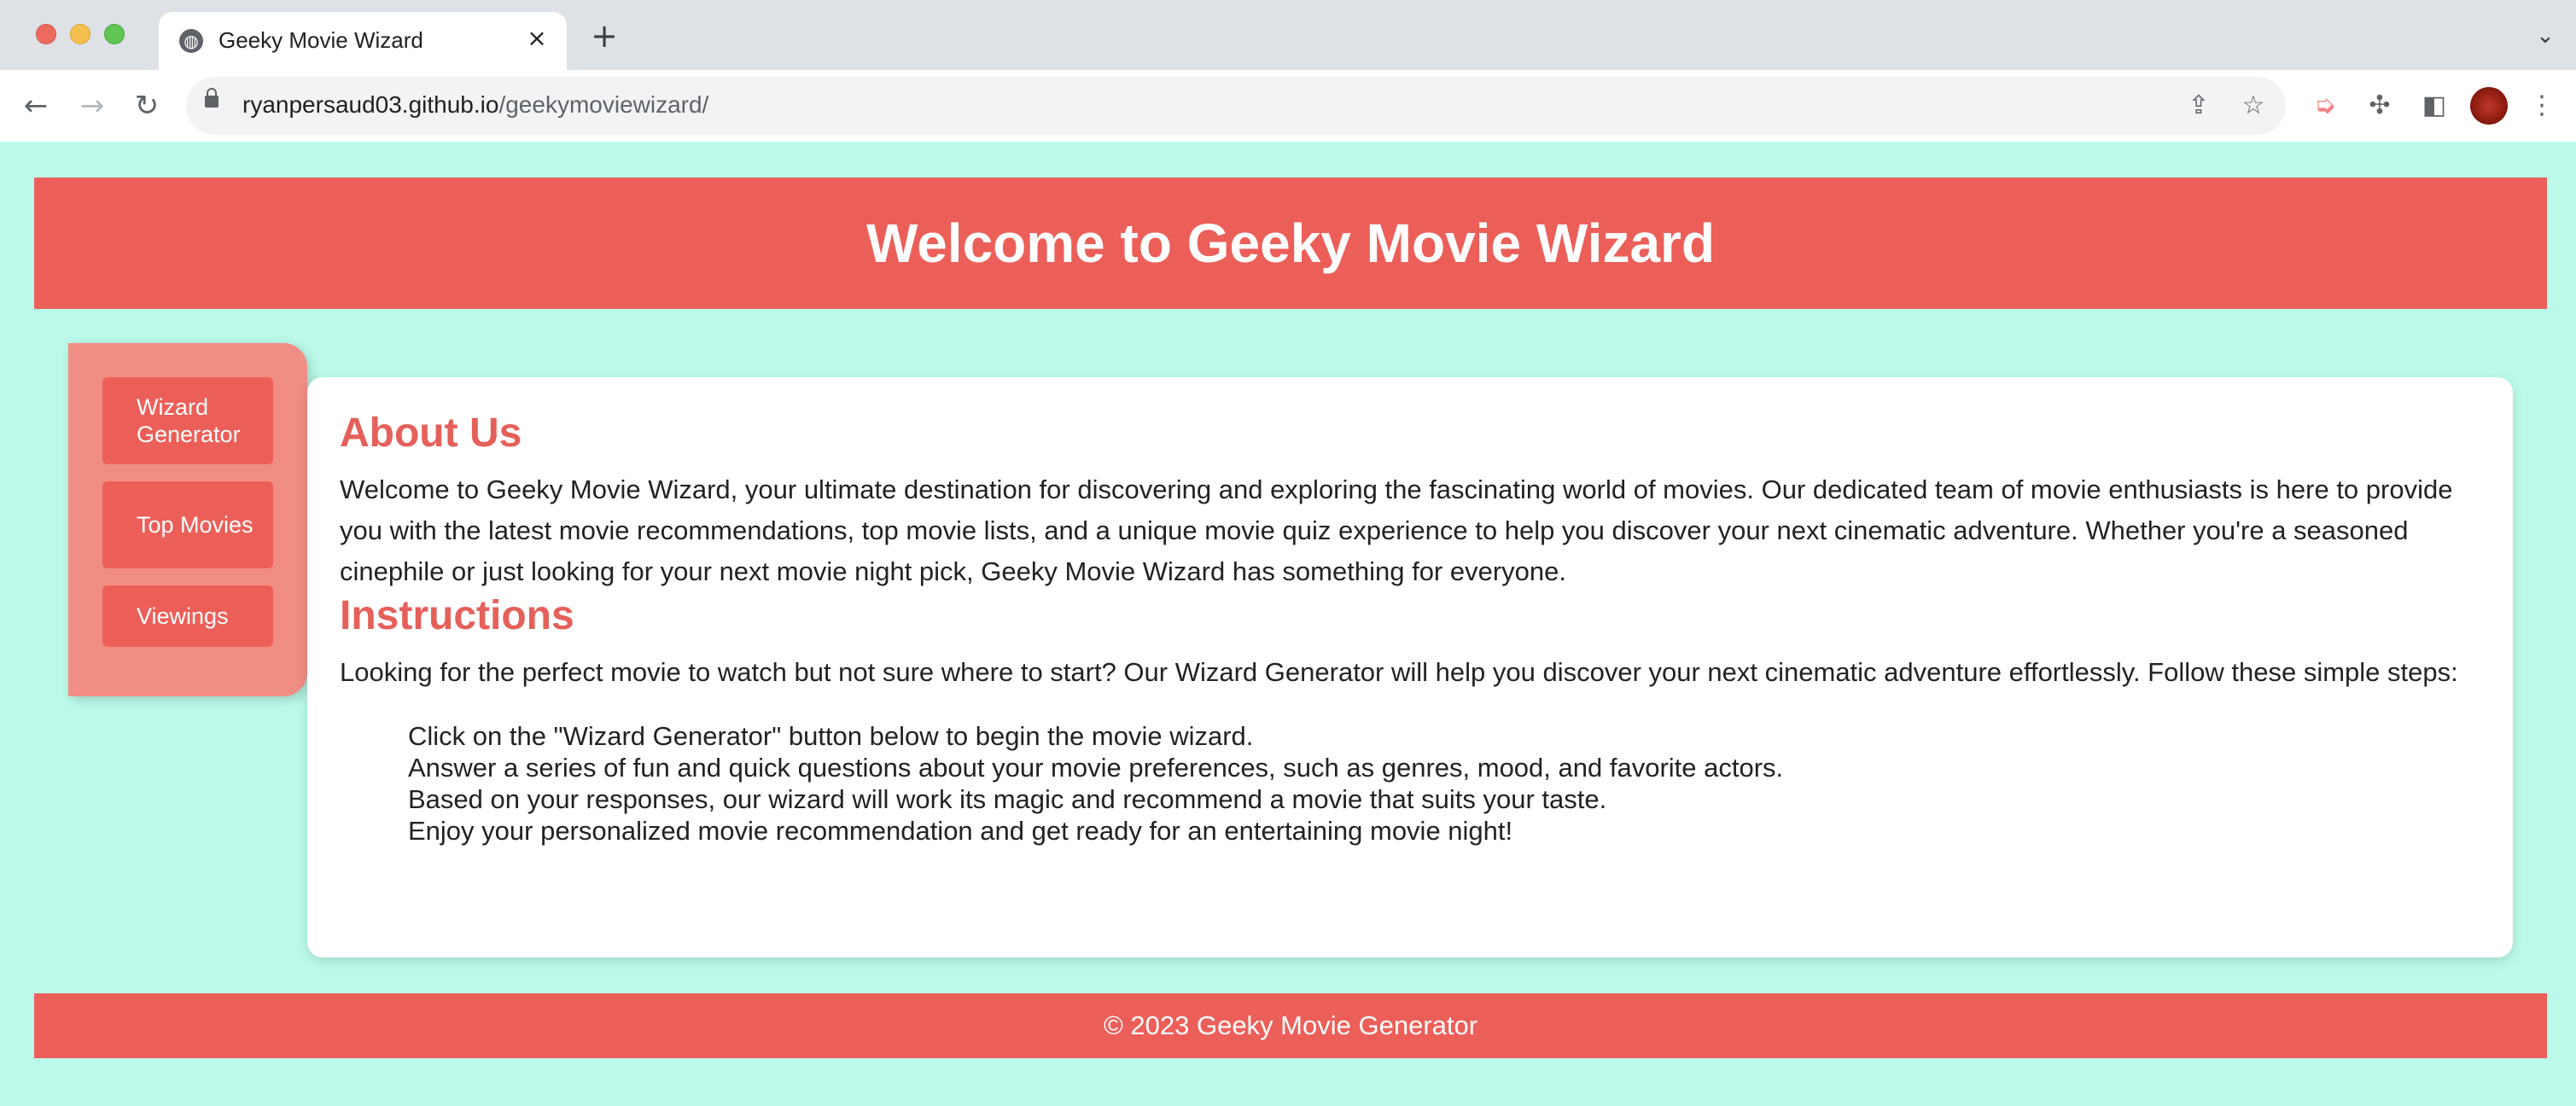 The width and height of the screenshot is (2576, 1106). Describe the element at coordinates (2325, 106) in the screenshot. I see `extension-icon: ➭` at that location.